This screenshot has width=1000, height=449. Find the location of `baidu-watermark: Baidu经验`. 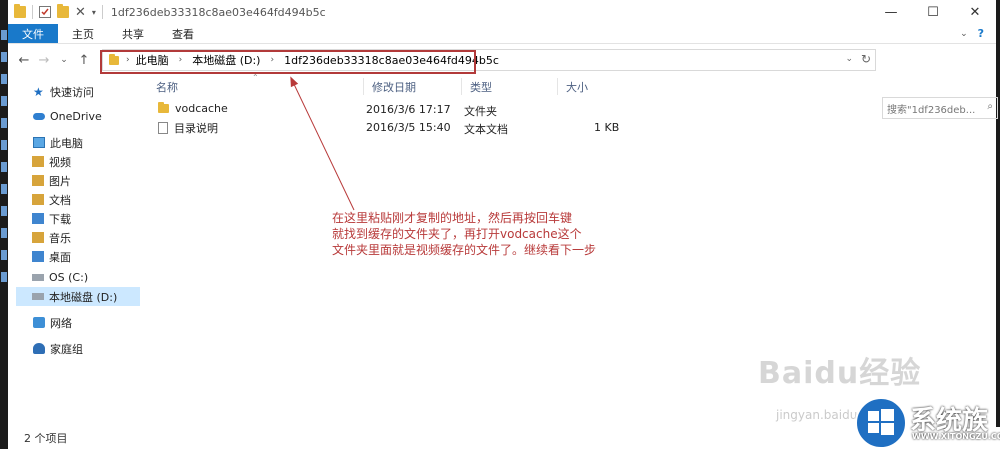

baidu-watermark: Baidu经验 is located at coordinates (840, 373).